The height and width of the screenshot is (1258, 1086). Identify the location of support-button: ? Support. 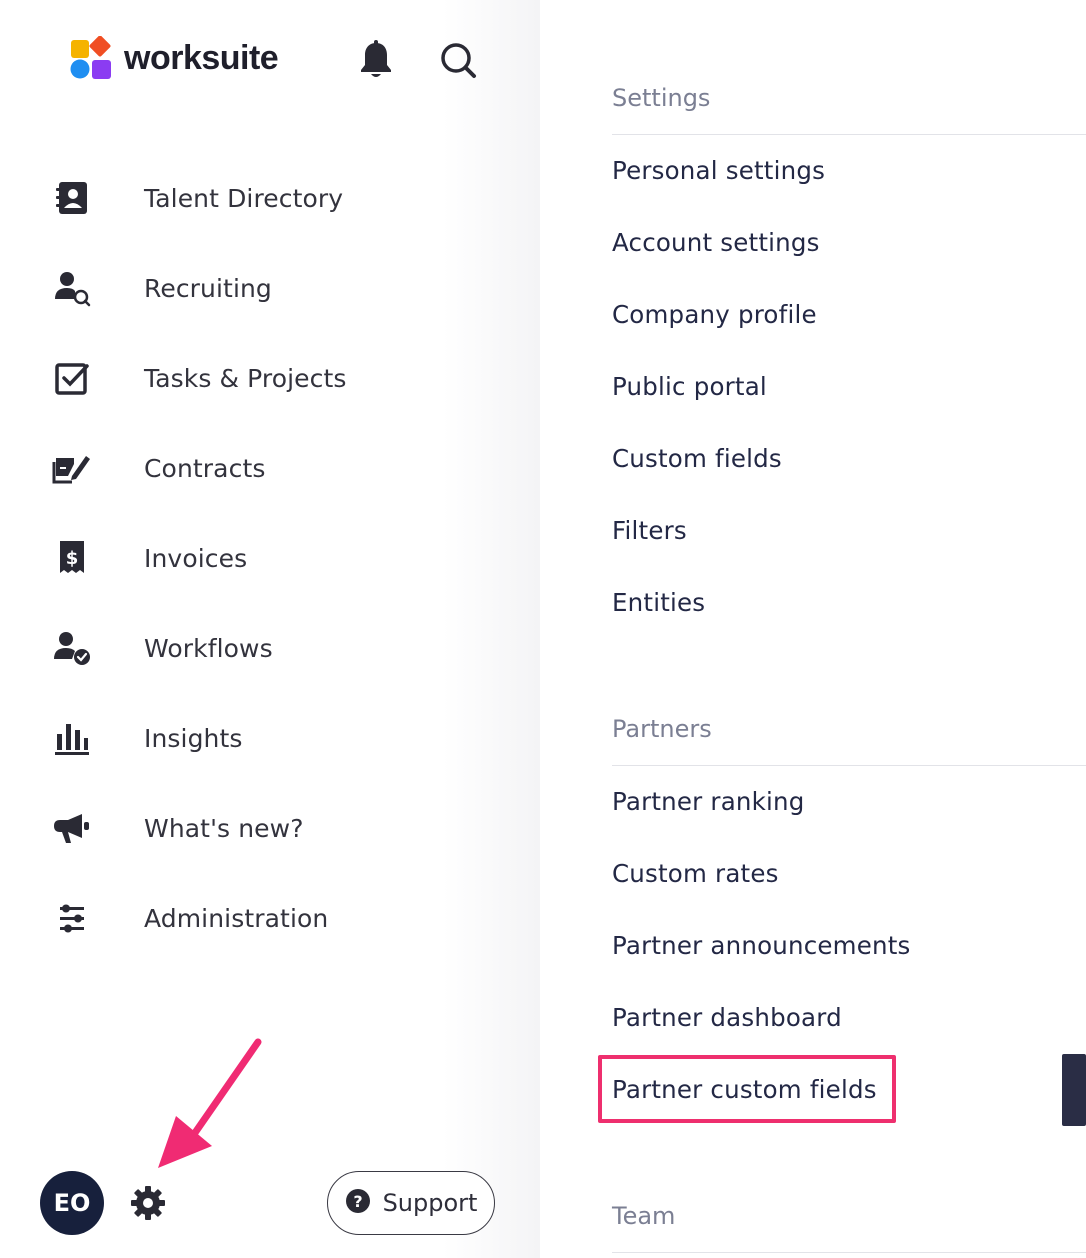
(411, 1203).